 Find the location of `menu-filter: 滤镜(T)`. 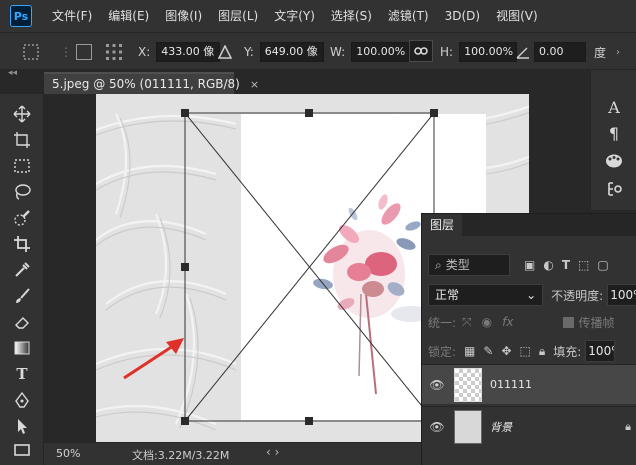

menu-filter: 滤镜(T) is located at coordinates (408, 16).